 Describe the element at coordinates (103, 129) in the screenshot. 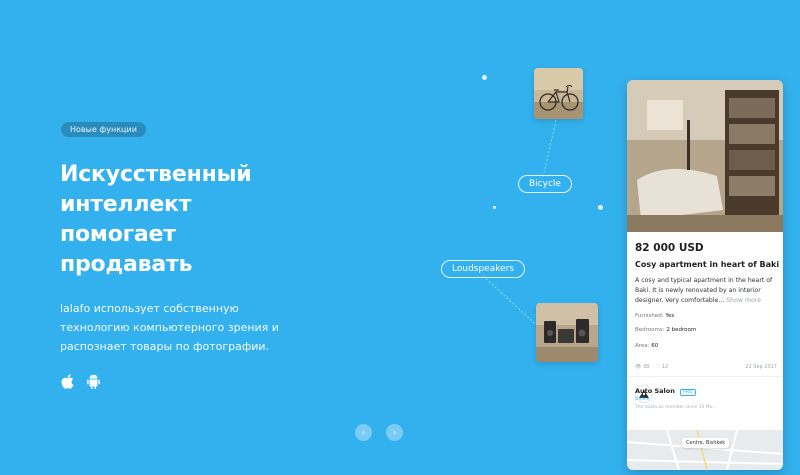

I see `new-features-badge: Новые функции` at that location.